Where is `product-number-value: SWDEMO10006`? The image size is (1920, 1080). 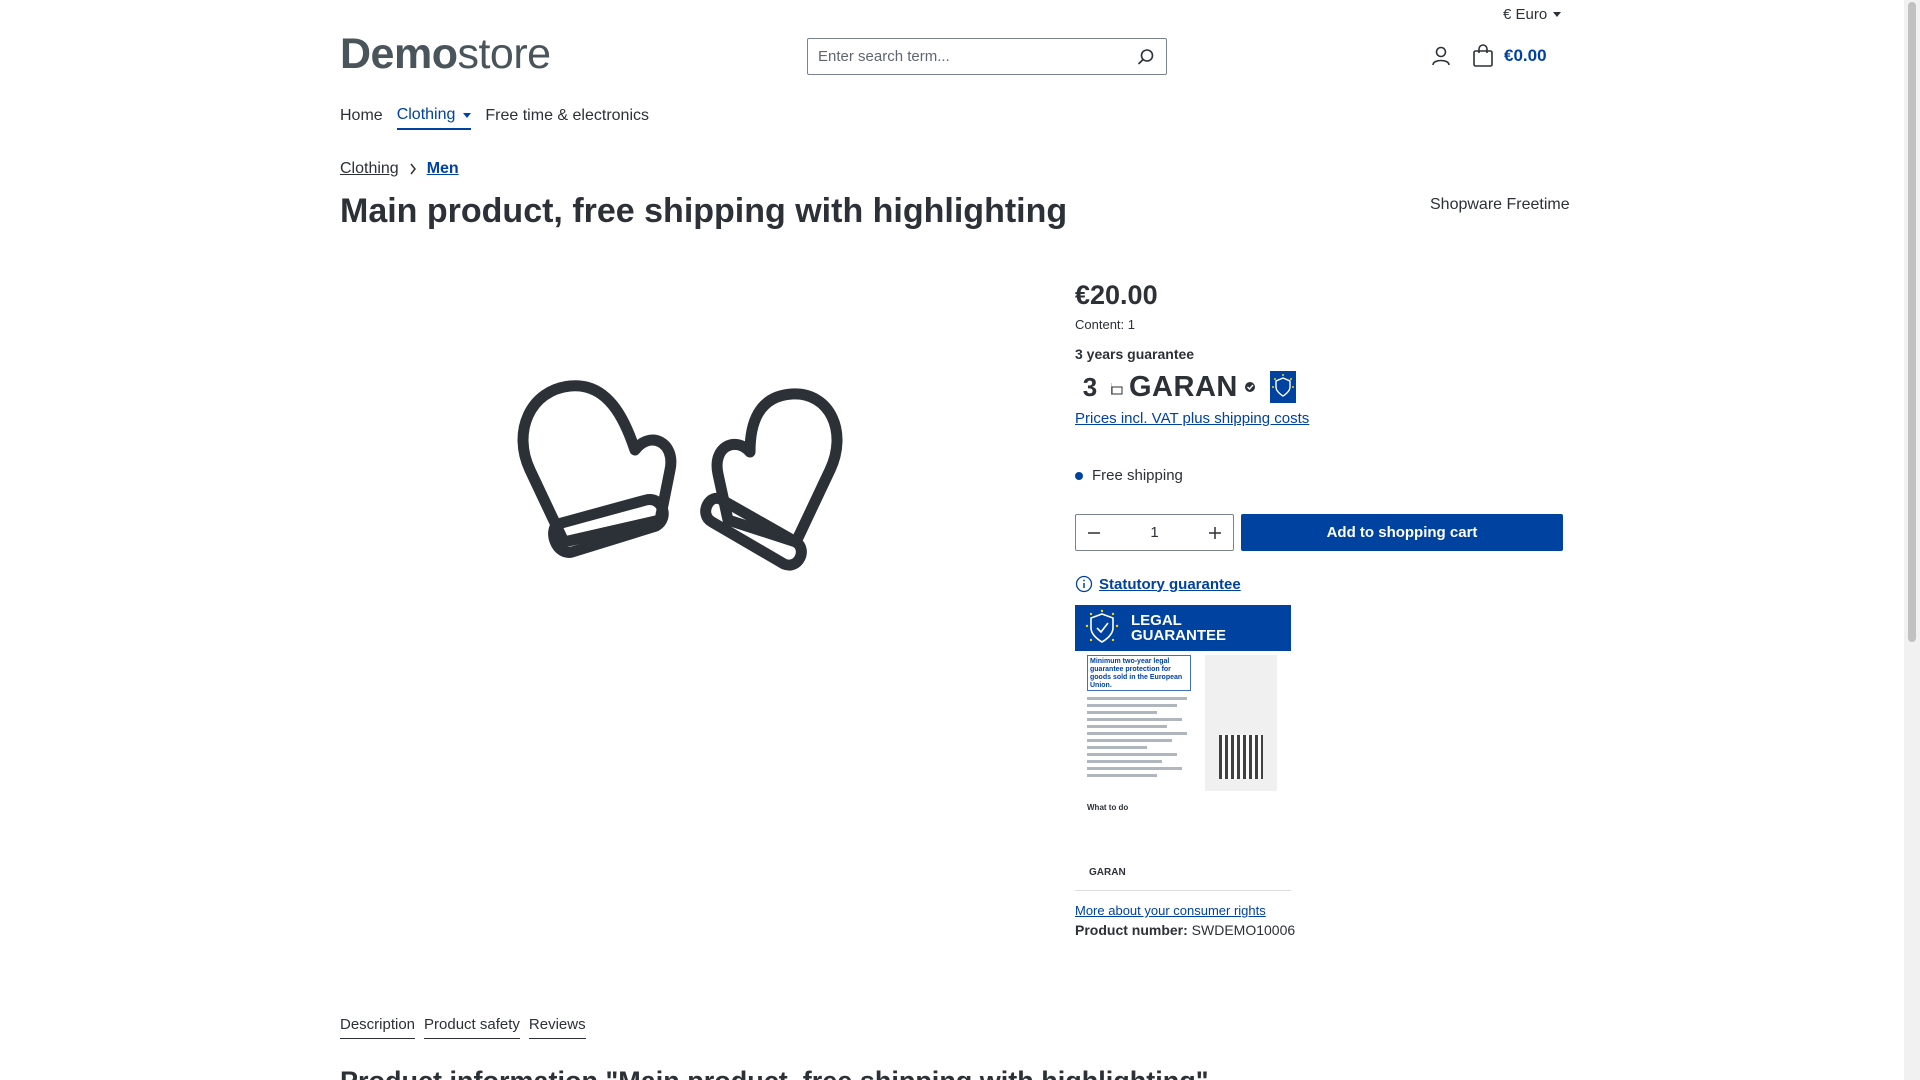 product-number-value: SWDEMO10006 is located at coordinates (1243, 930).